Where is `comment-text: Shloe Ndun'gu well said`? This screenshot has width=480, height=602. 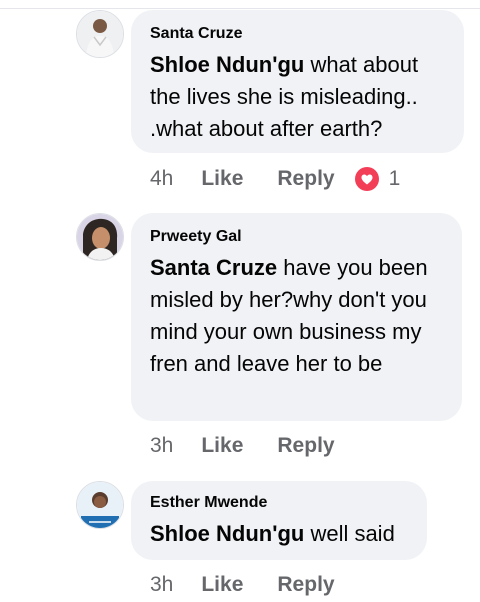
comment-text: Shloe Ndun'gu well said is located at coordinates (278, 534).